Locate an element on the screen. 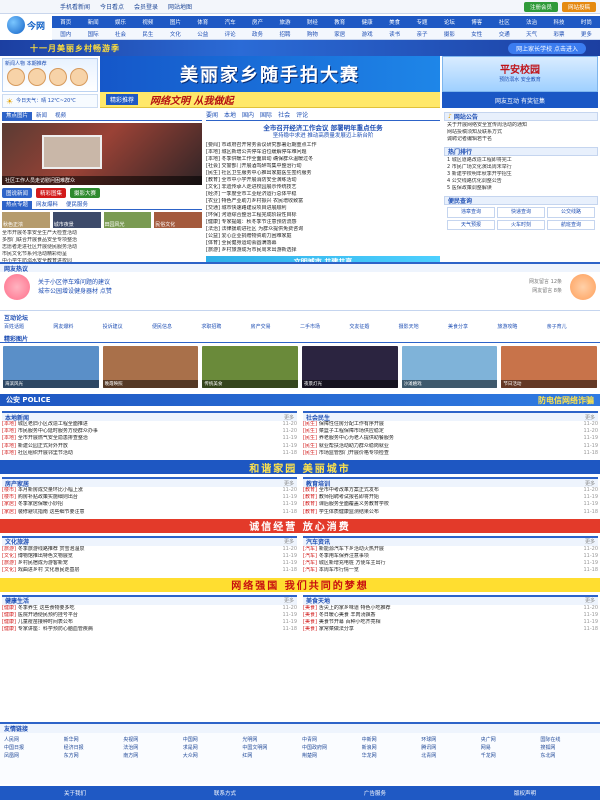 The width and height of the screenshot is (600, 800). list-item: [汽车] 冬季用车保养注意事项 11-19 is located at coordinates (450, 556).